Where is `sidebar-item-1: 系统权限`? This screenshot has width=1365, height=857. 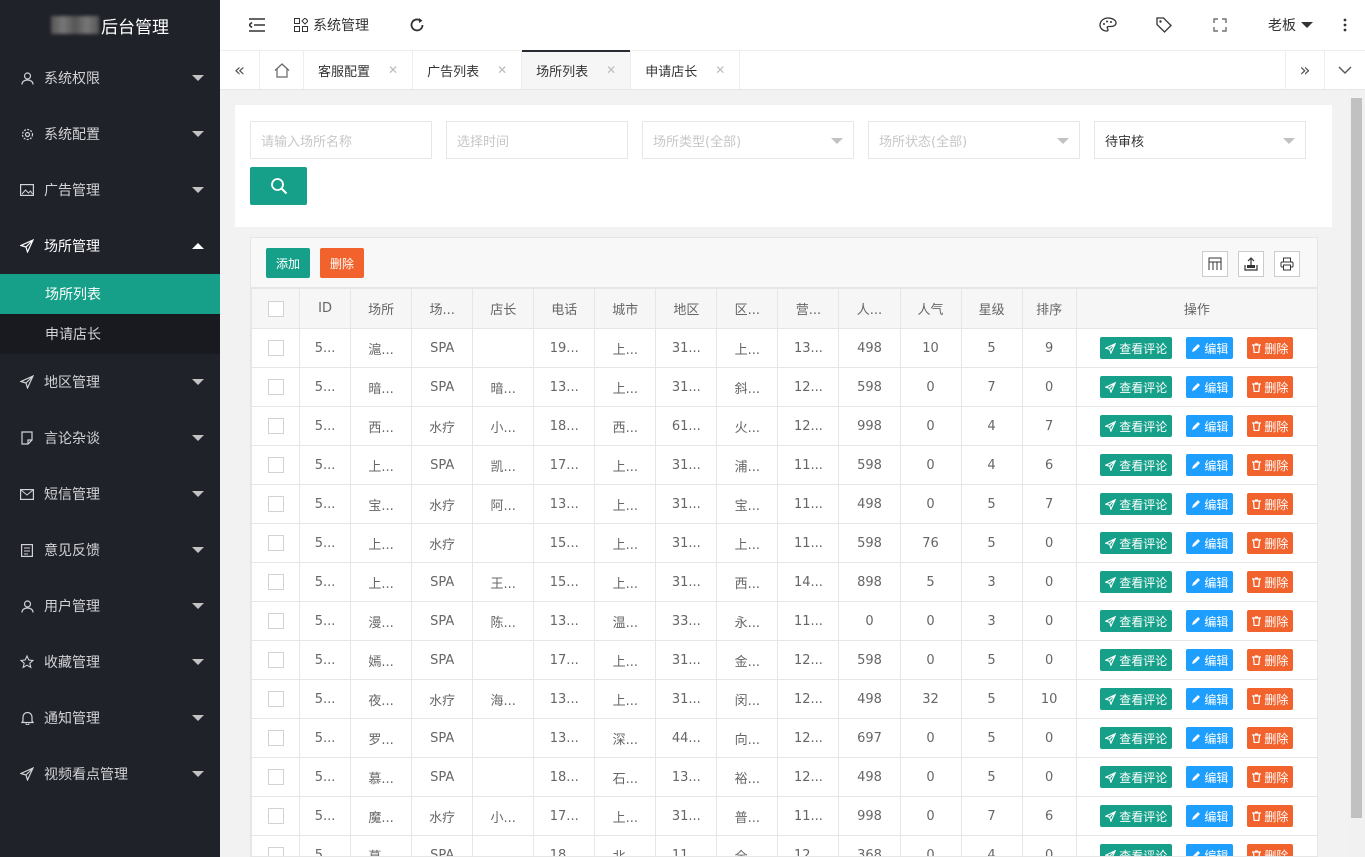 sidebar-item-1: 系统权限 is located at coordinates (110, 78).